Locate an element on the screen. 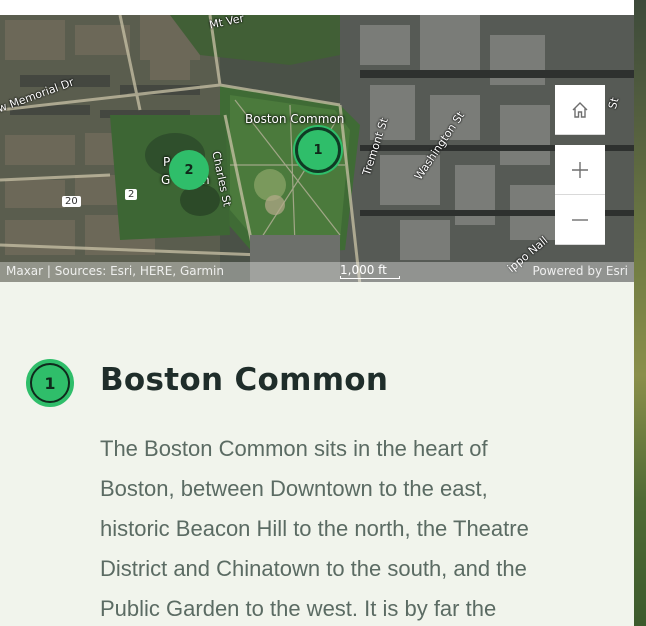  map-controls is located at coordinates (580, 165).